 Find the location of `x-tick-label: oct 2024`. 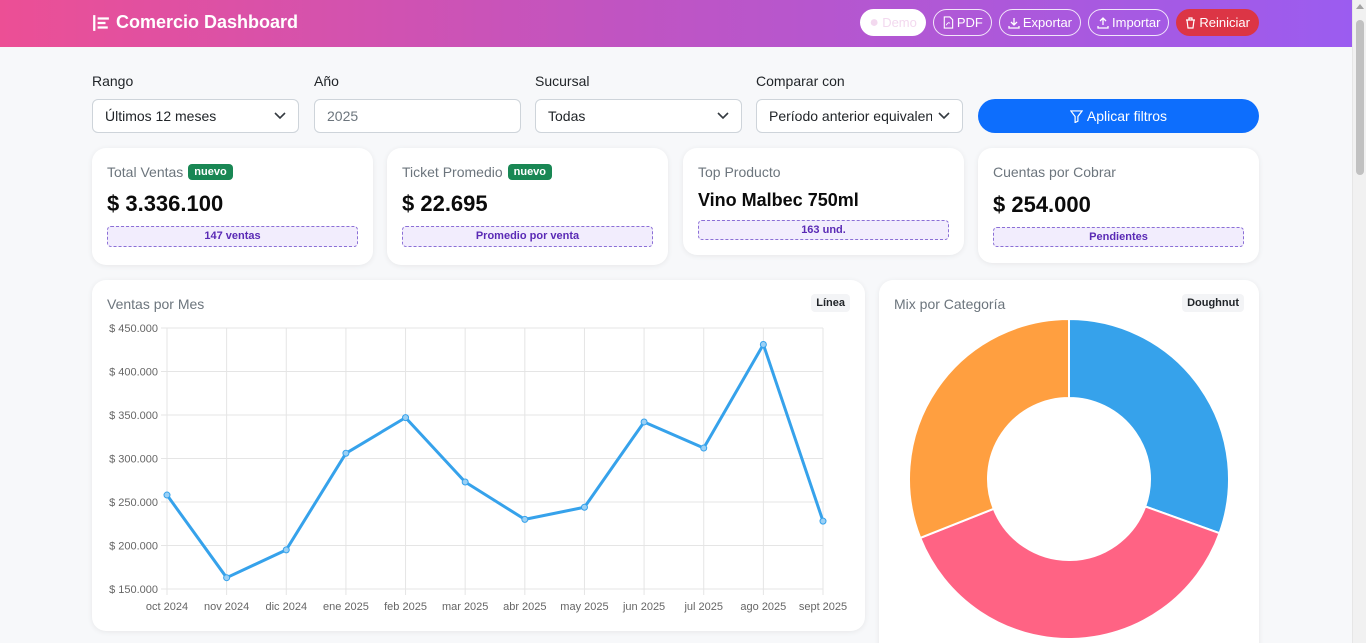

x-tick-label: oct 2024 is located at coordinates (167, 607).